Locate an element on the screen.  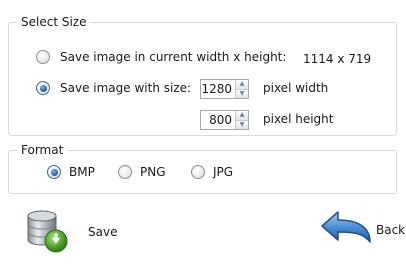
radio-current-size-row: Save image in current width x height: is located at coordinates (161, 57).